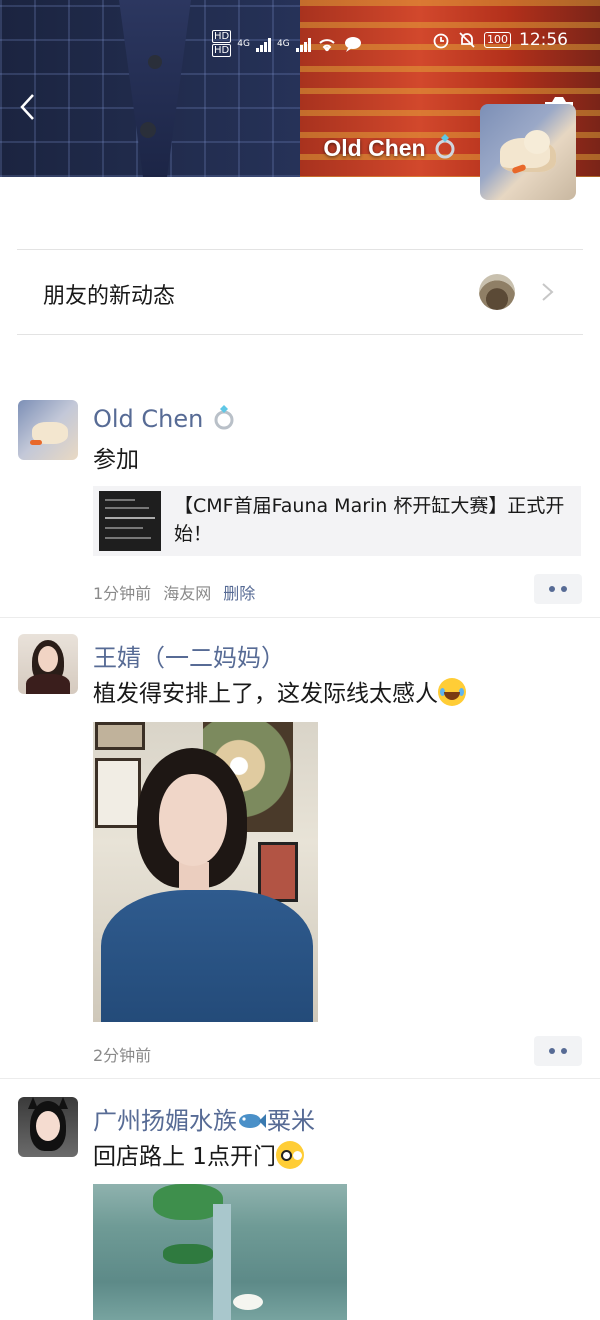 This screenshot has width=600, height=1320. I want to click on post-author: 广州扬媚水族 粟米, so click(204, 1118).